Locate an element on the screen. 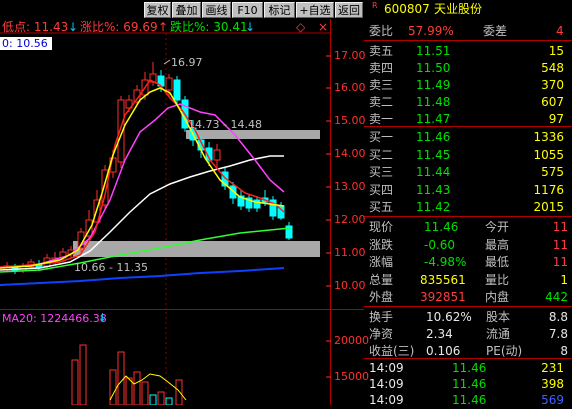 The width and height of the screenshot is (572, 409). buy-order-row: 买二 11.45 1055 is located at coordinates (468, 155).